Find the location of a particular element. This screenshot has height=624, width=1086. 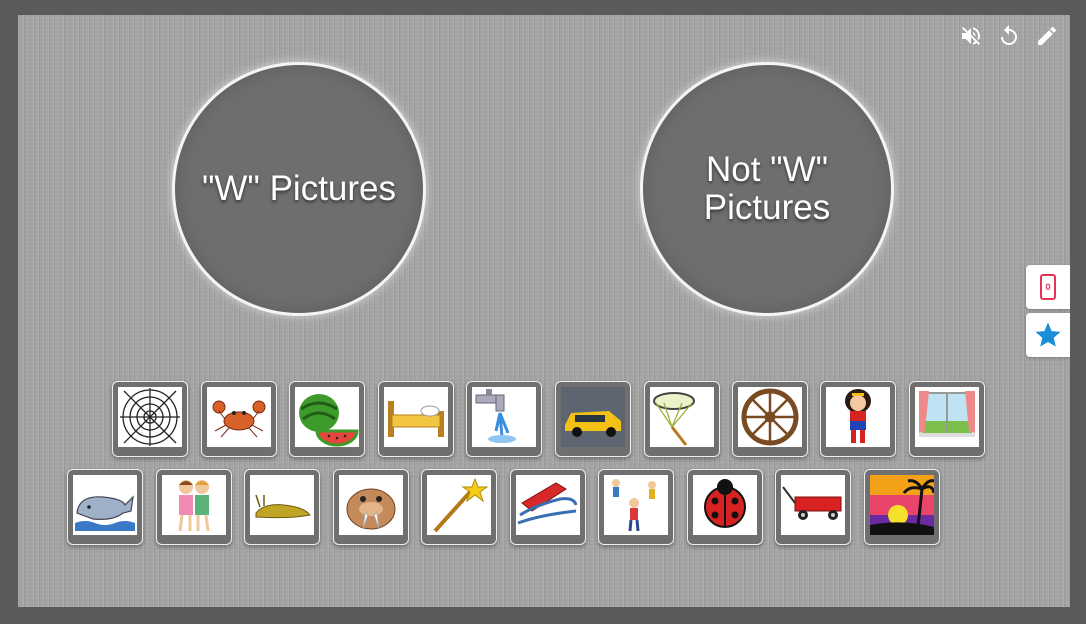

phone-icon: 0 is located at coordinates (1048, 287).